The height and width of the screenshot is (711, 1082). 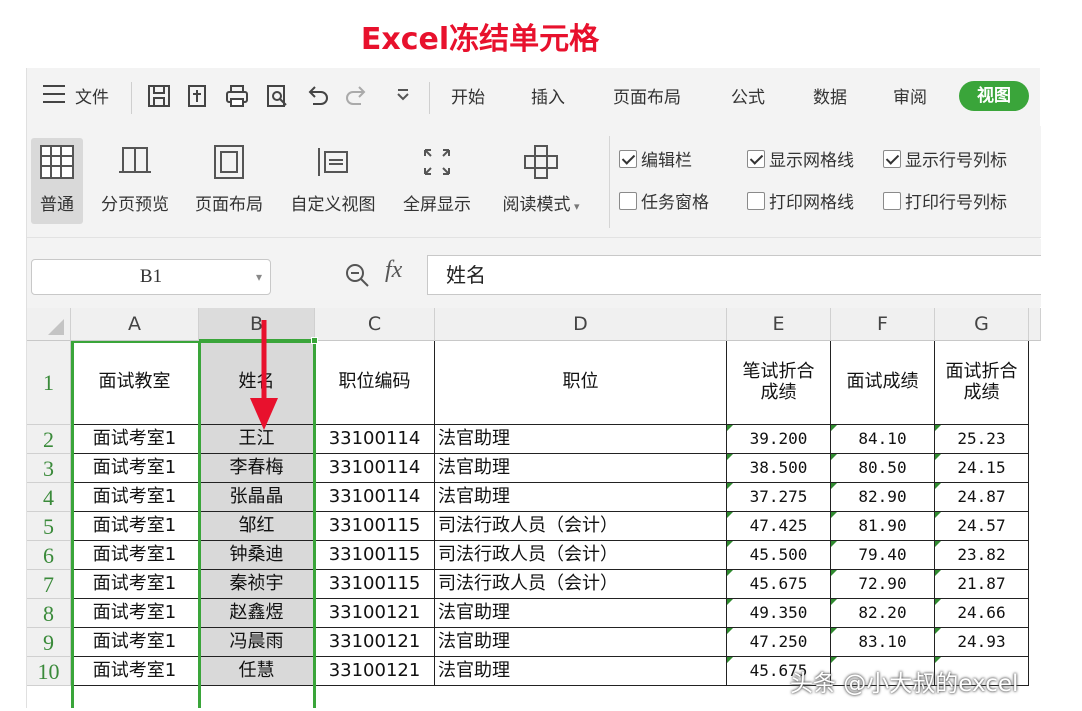 What do you see at coordinates (375, 324) in the screenshot?
I see `column-header-c: C` at bounding box center [375, 324].